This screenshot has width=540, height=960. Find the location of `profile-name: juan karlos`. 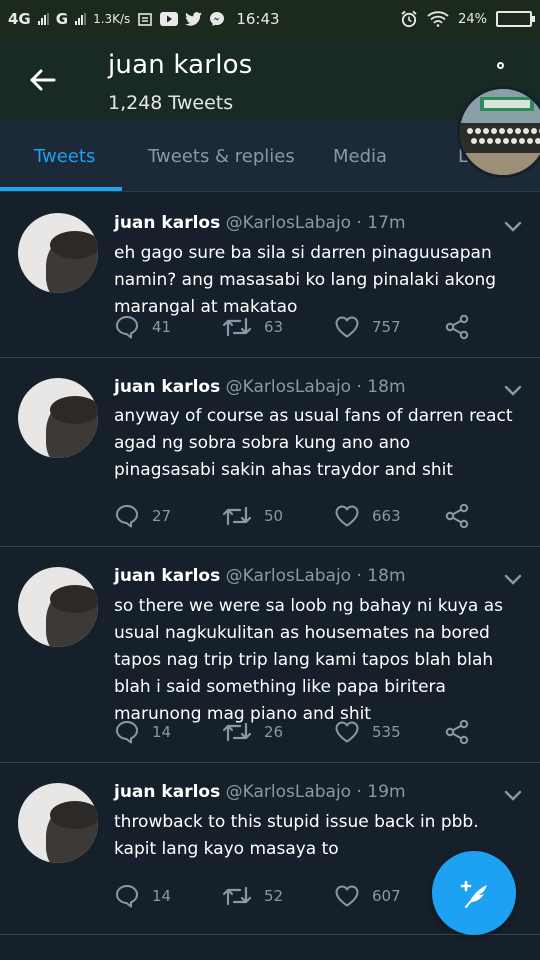

profile-name: juan karlos is located at coordinates (180, 65).